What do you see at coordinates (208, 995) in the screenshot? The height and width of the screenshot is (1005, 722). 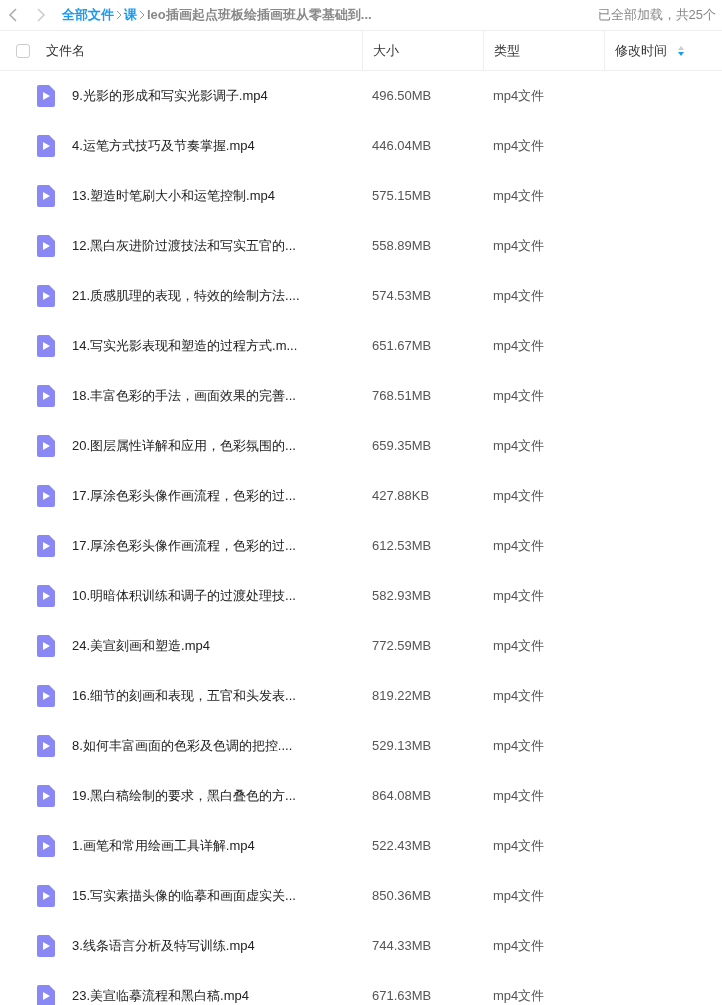 I see `file-name: 23.美宣临摹流程和黑白稿.mp4` at bounding box center [208, 995].